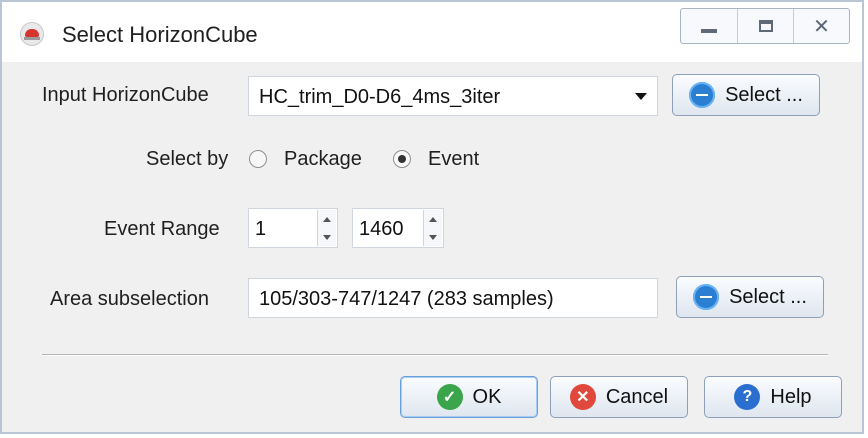 The width and height of the screenshot is (868, 438). What do you see at coordinates (125, 95) in the screenshot?
I see `input-horizoncube-label: Input HorizonCube` at bounding box center [125, 95].